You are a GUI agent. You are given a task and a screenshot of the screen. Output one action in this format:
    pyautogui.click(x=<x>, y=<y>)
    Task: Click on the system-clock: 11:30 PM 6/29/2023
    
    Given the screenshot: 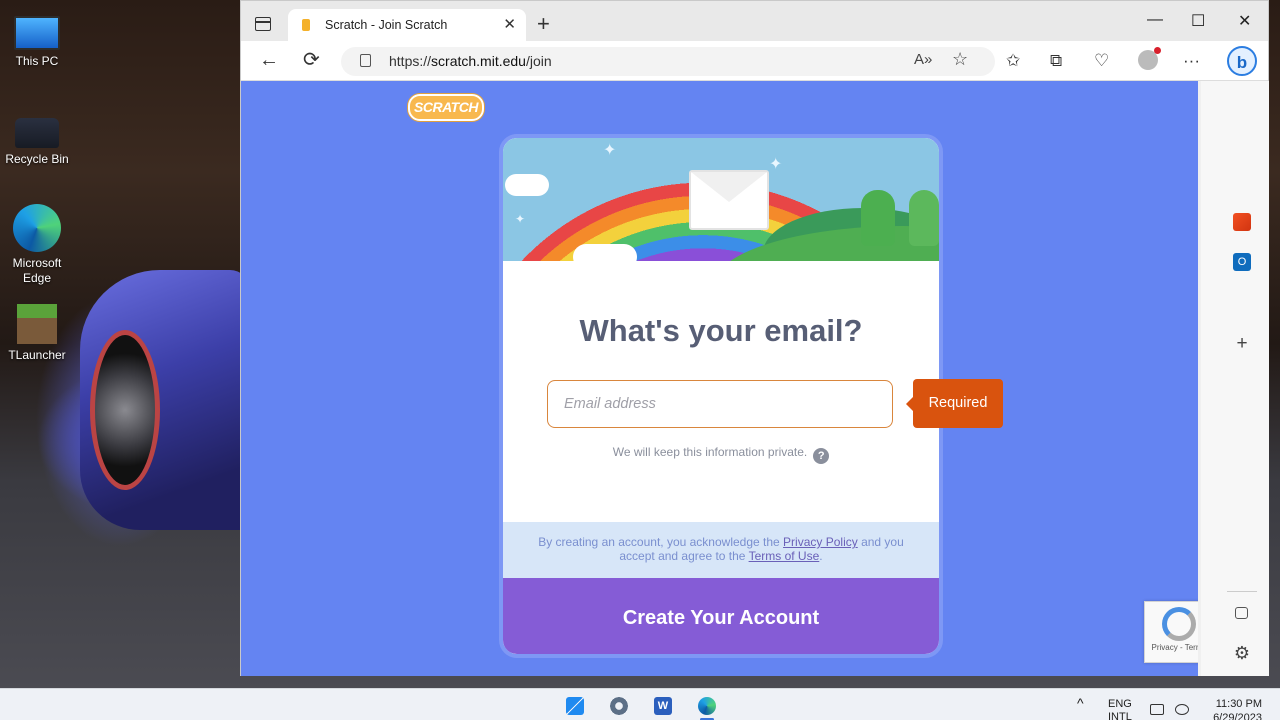 What is the action you would take?
    pyautogui.click(x=1233, y=708)
    